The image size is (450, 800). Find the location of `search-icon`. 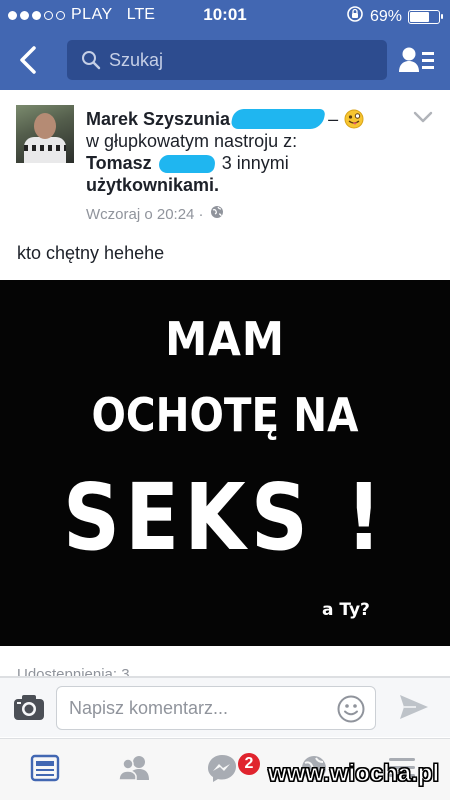

search-icon is located at coordinates (91, 60).